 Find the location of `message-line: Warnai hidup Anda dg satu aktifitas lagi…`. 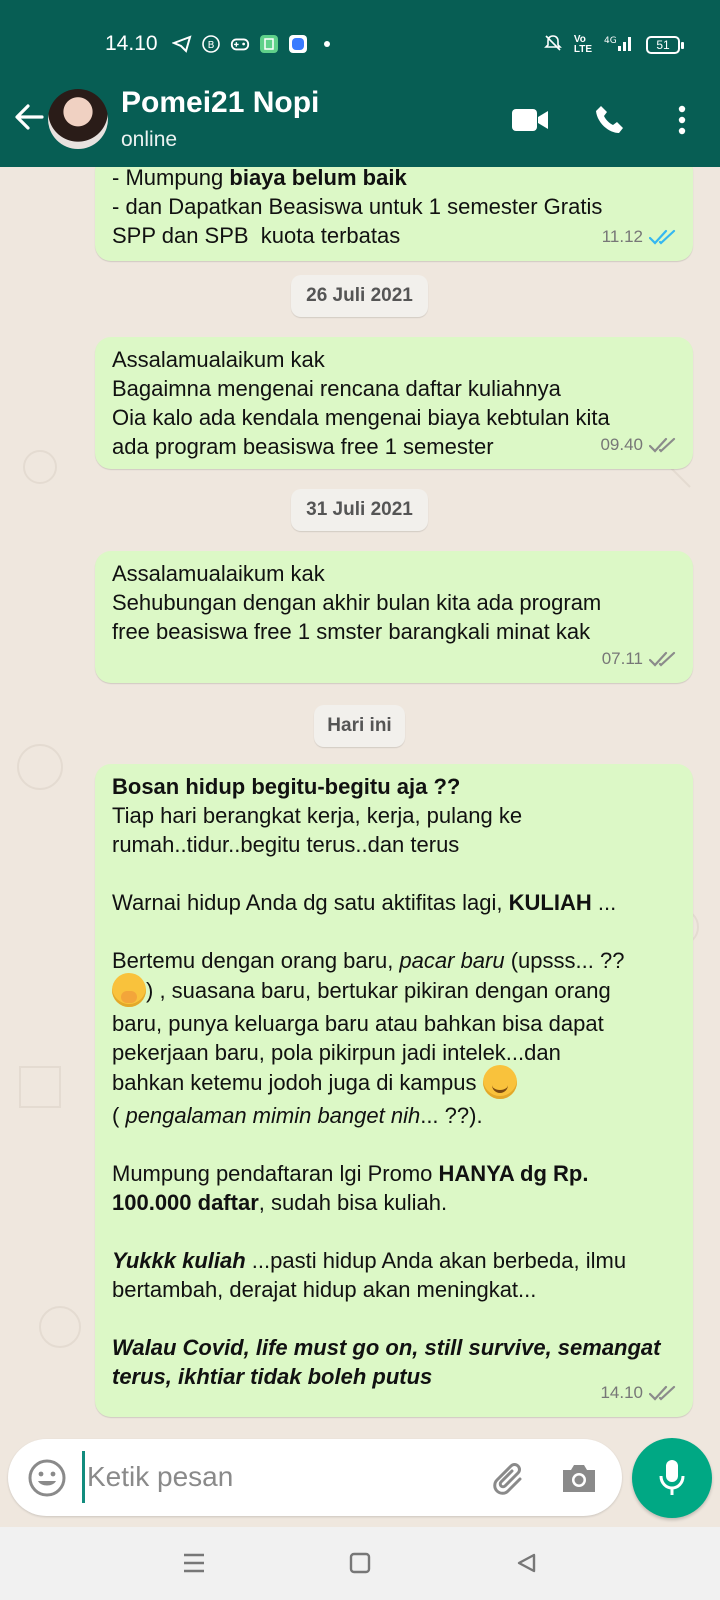

message-line: Warnai hidup Anda dg satu aktifitas lagi… is located at coordinates (393, 902).